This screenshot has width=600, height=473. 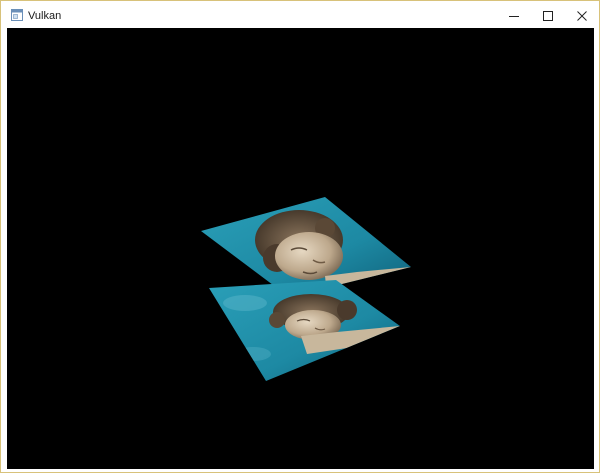 I want to click on title-bar: Vulkan, so click(x=300, y=16).